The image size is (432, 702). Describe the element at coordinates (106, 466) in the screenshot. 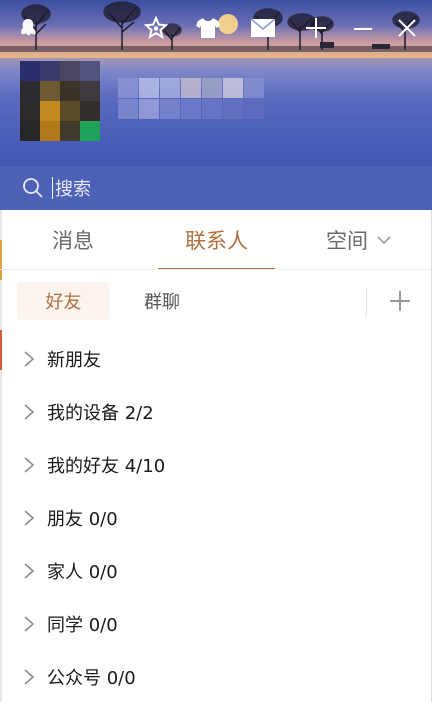

I see `group-label: 我的好友 4/10` at that location.